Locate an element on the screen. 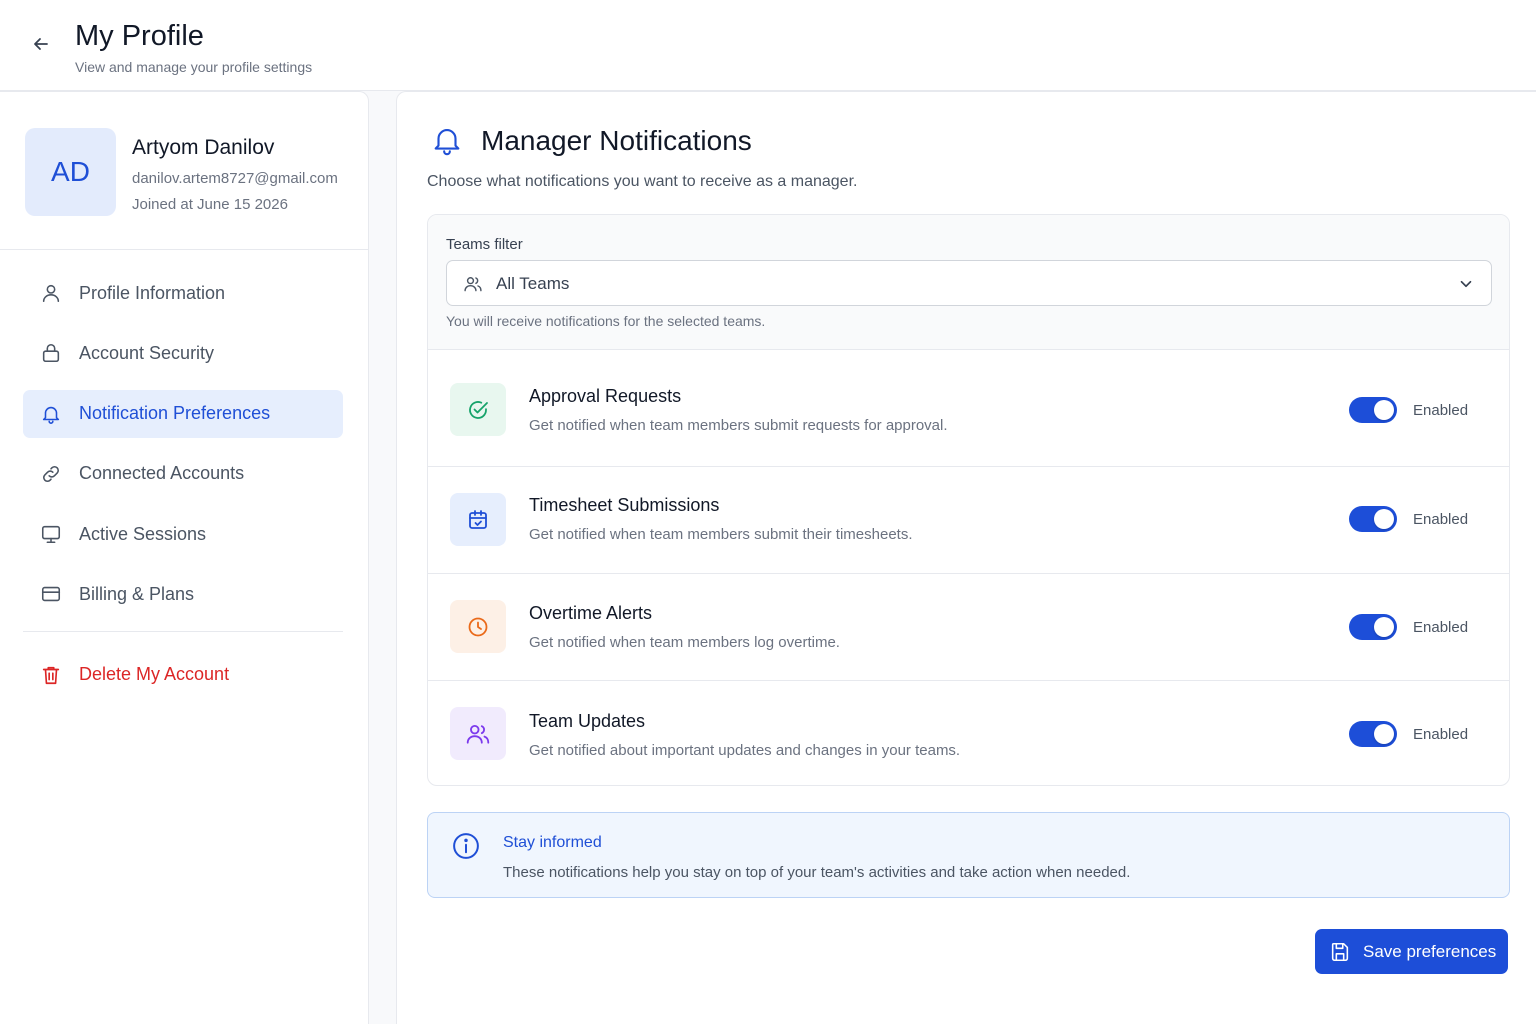 Image resolution: width=1536 pixels, height=1024 pixels. team-updates-toggle is located at coordinates (1373, 734).